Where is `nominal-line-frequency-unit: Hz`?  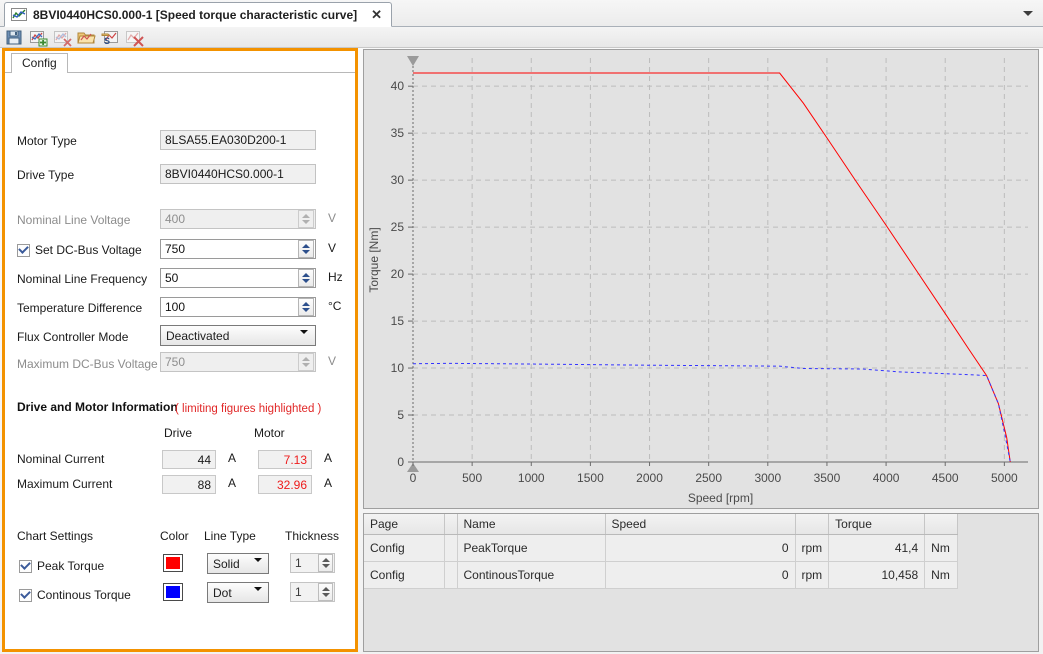 nominal-line-frequency-unit: Hz is located at coordinates (335, 277).